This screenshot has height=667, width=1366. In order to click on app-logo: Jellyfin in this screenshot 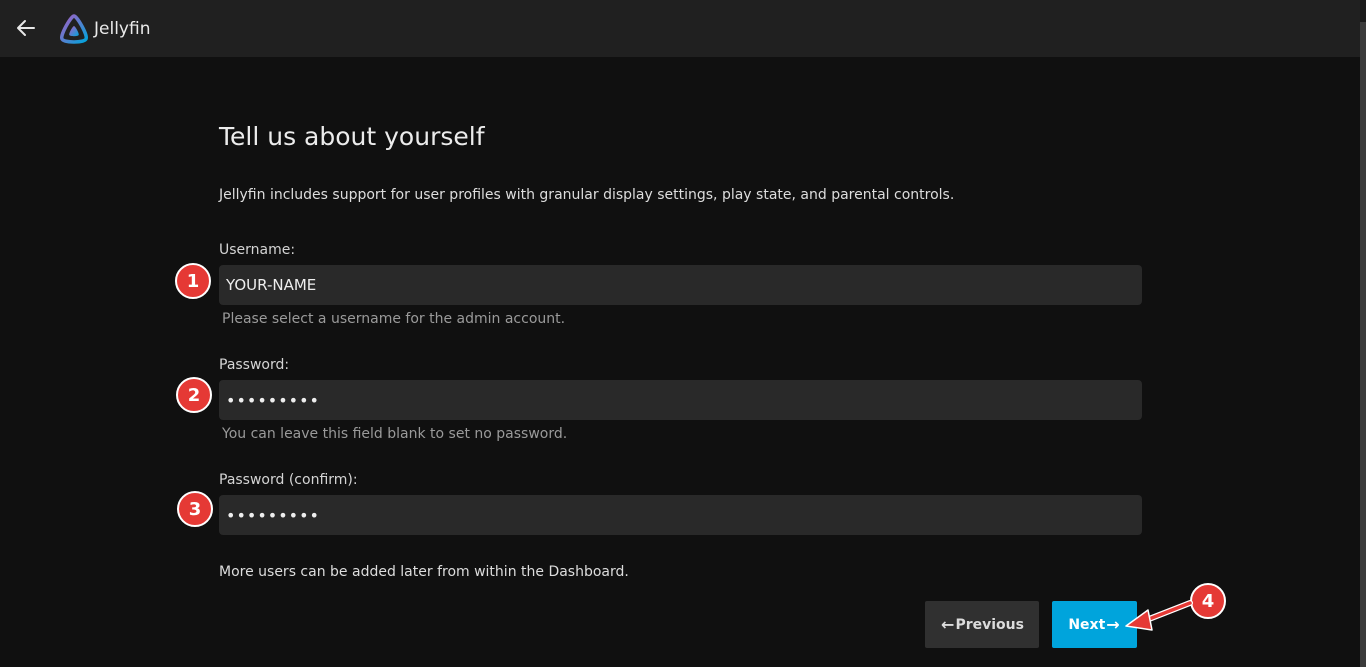, I will do `click(104, 29)`.